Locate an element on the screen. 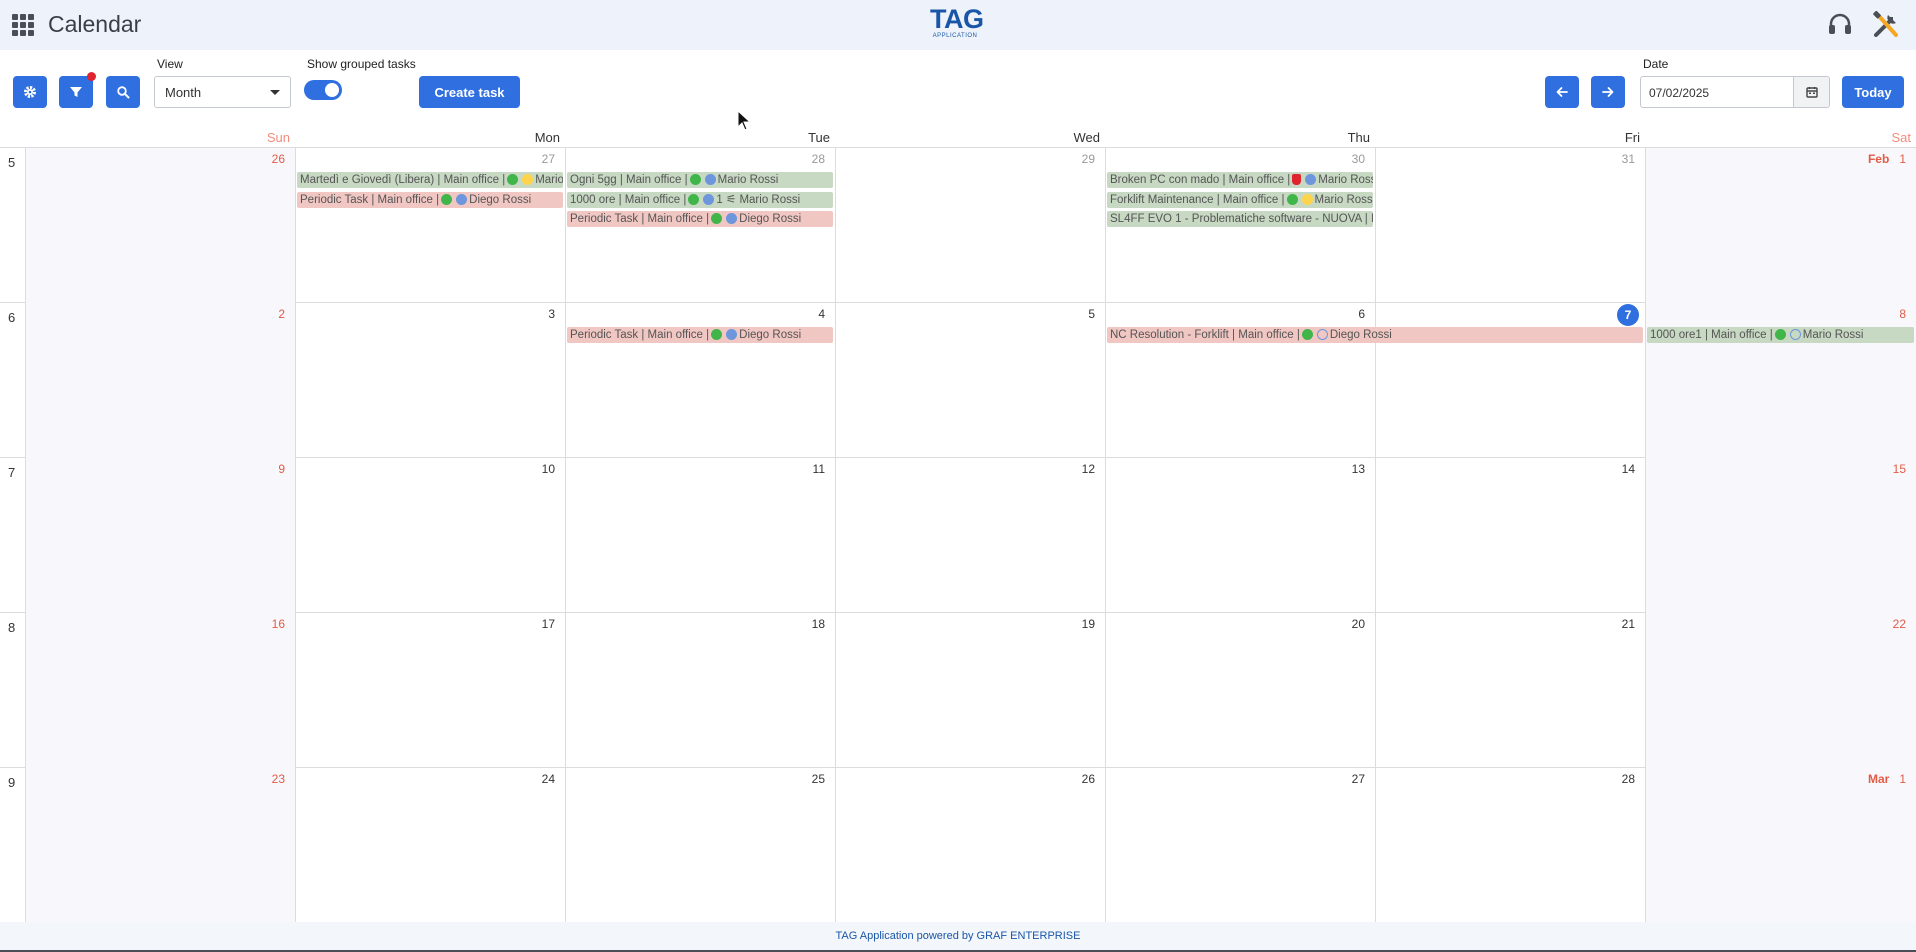 Image resolution: width=1916 pixels, height=952 pixels. create-task-button: Create task is located at coordinates (469, 92).